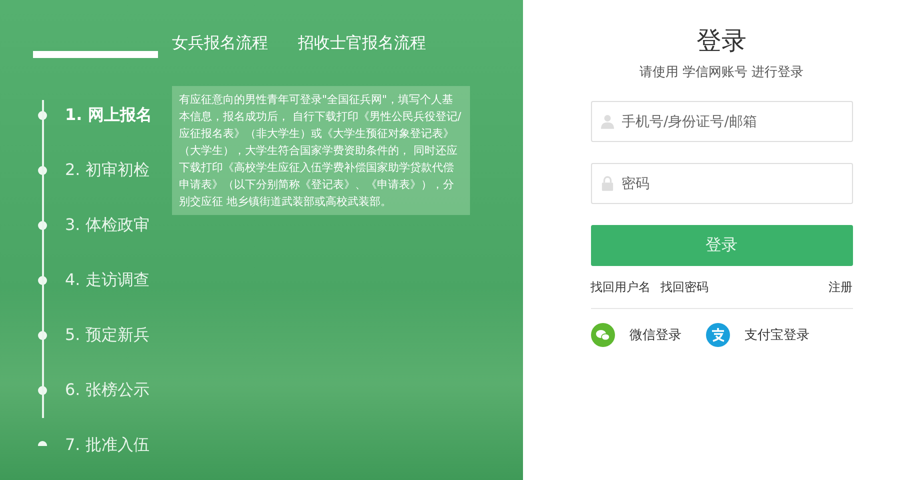 Image resolution: width=920 pixels, height=480 pixels. What do you see at coordinates (721, 245) in the screenshot?
I see `login-button: 登录` at bounding box center [721, 245].